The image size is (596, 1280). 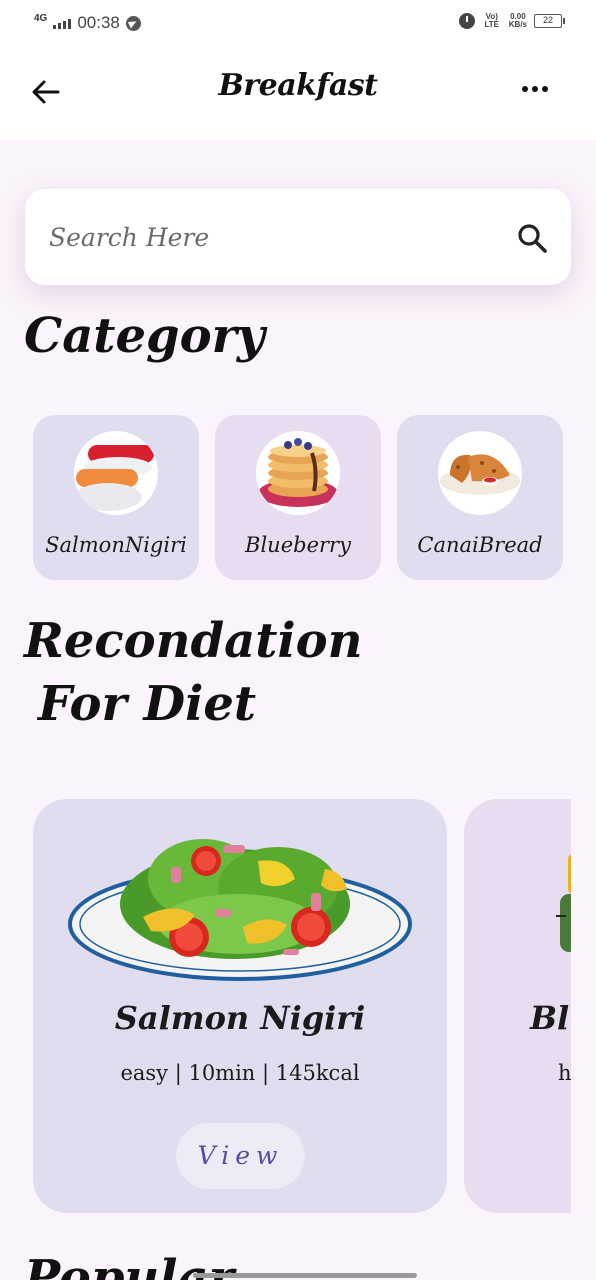 What do you see at coordinates (240, 1156) in the screenshot?
I see `view-button: View` at bounding box center [240, 1156].